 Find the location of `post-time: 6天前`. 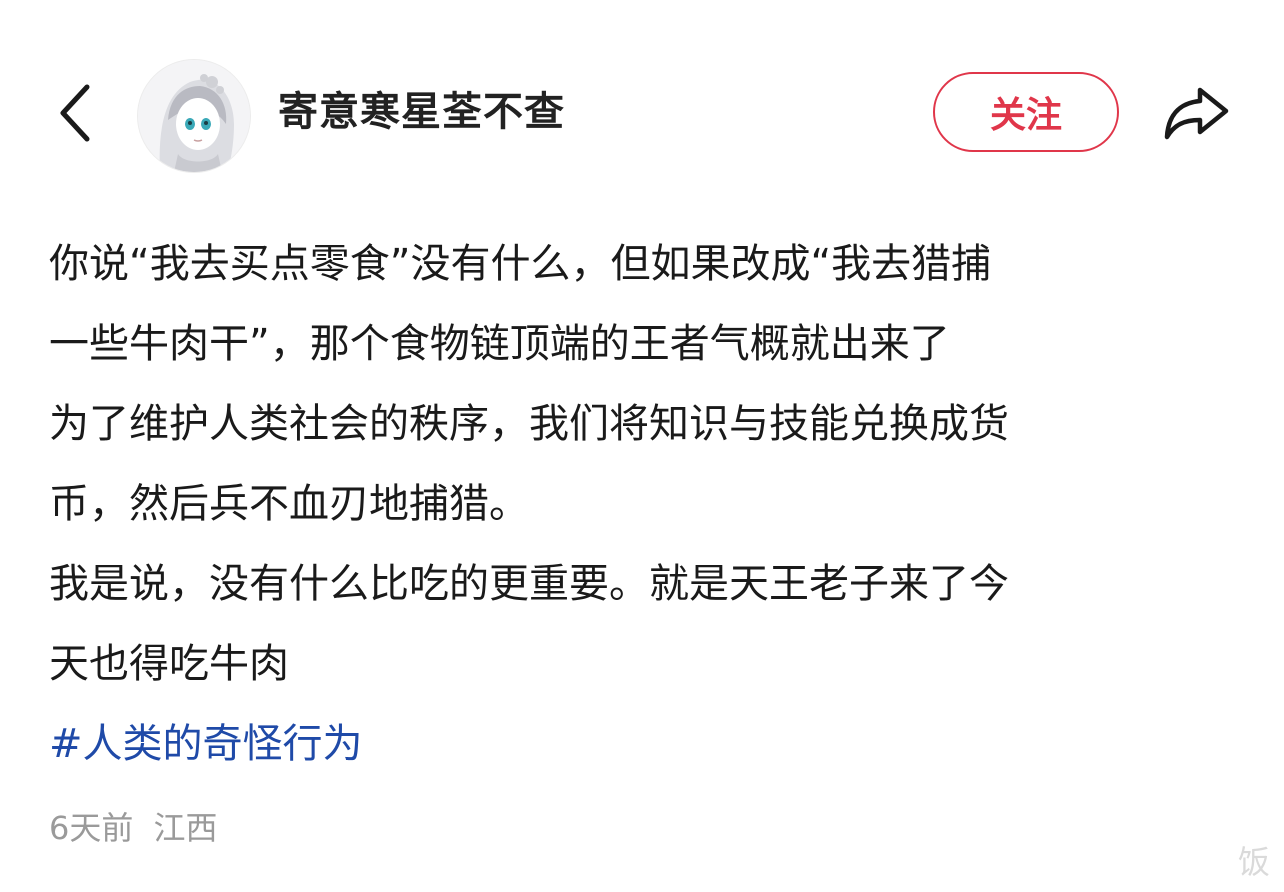

post-time: 6天前 is located at coordinates (91, 828).